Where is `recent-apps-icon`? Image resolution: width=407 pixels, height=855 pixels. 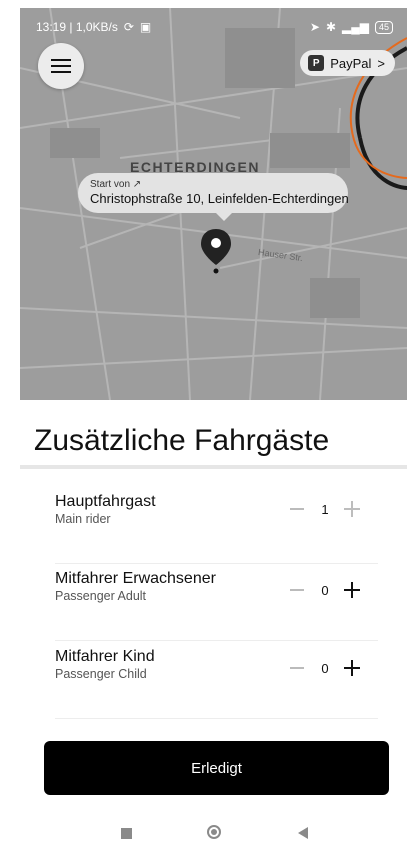 recent-apps-icon is located at coordinates (126, 833).